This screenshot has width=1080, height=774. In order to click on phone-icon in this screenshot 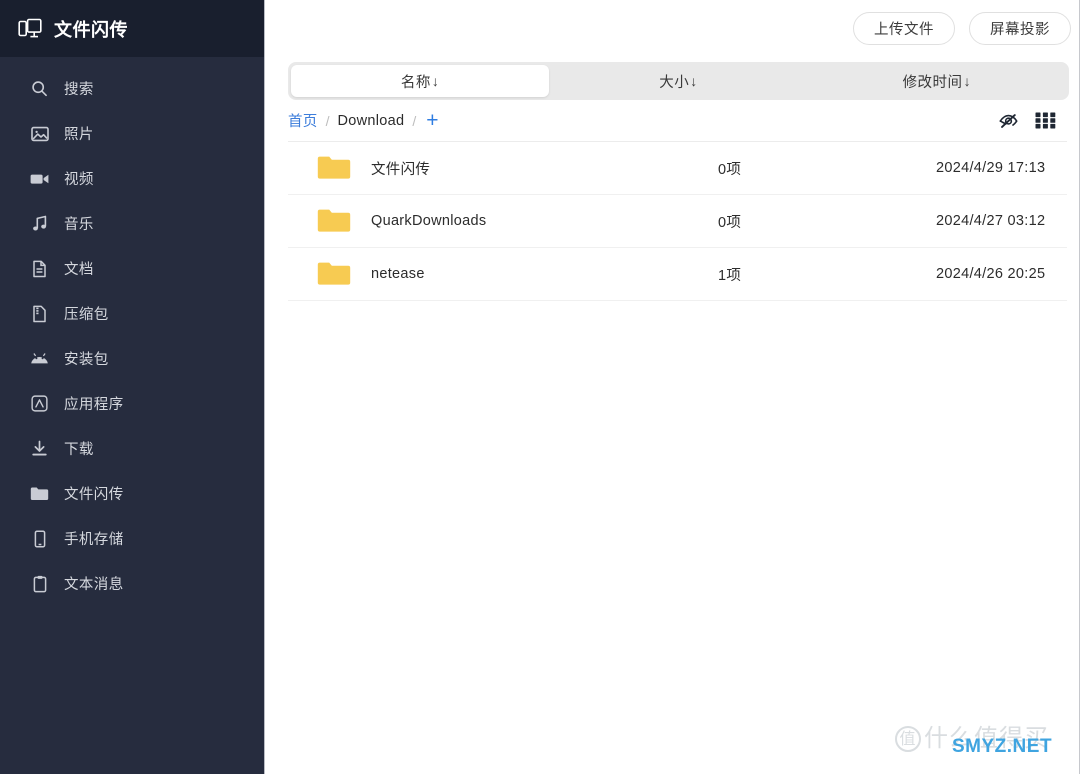, I will do `click(39, 538)`.